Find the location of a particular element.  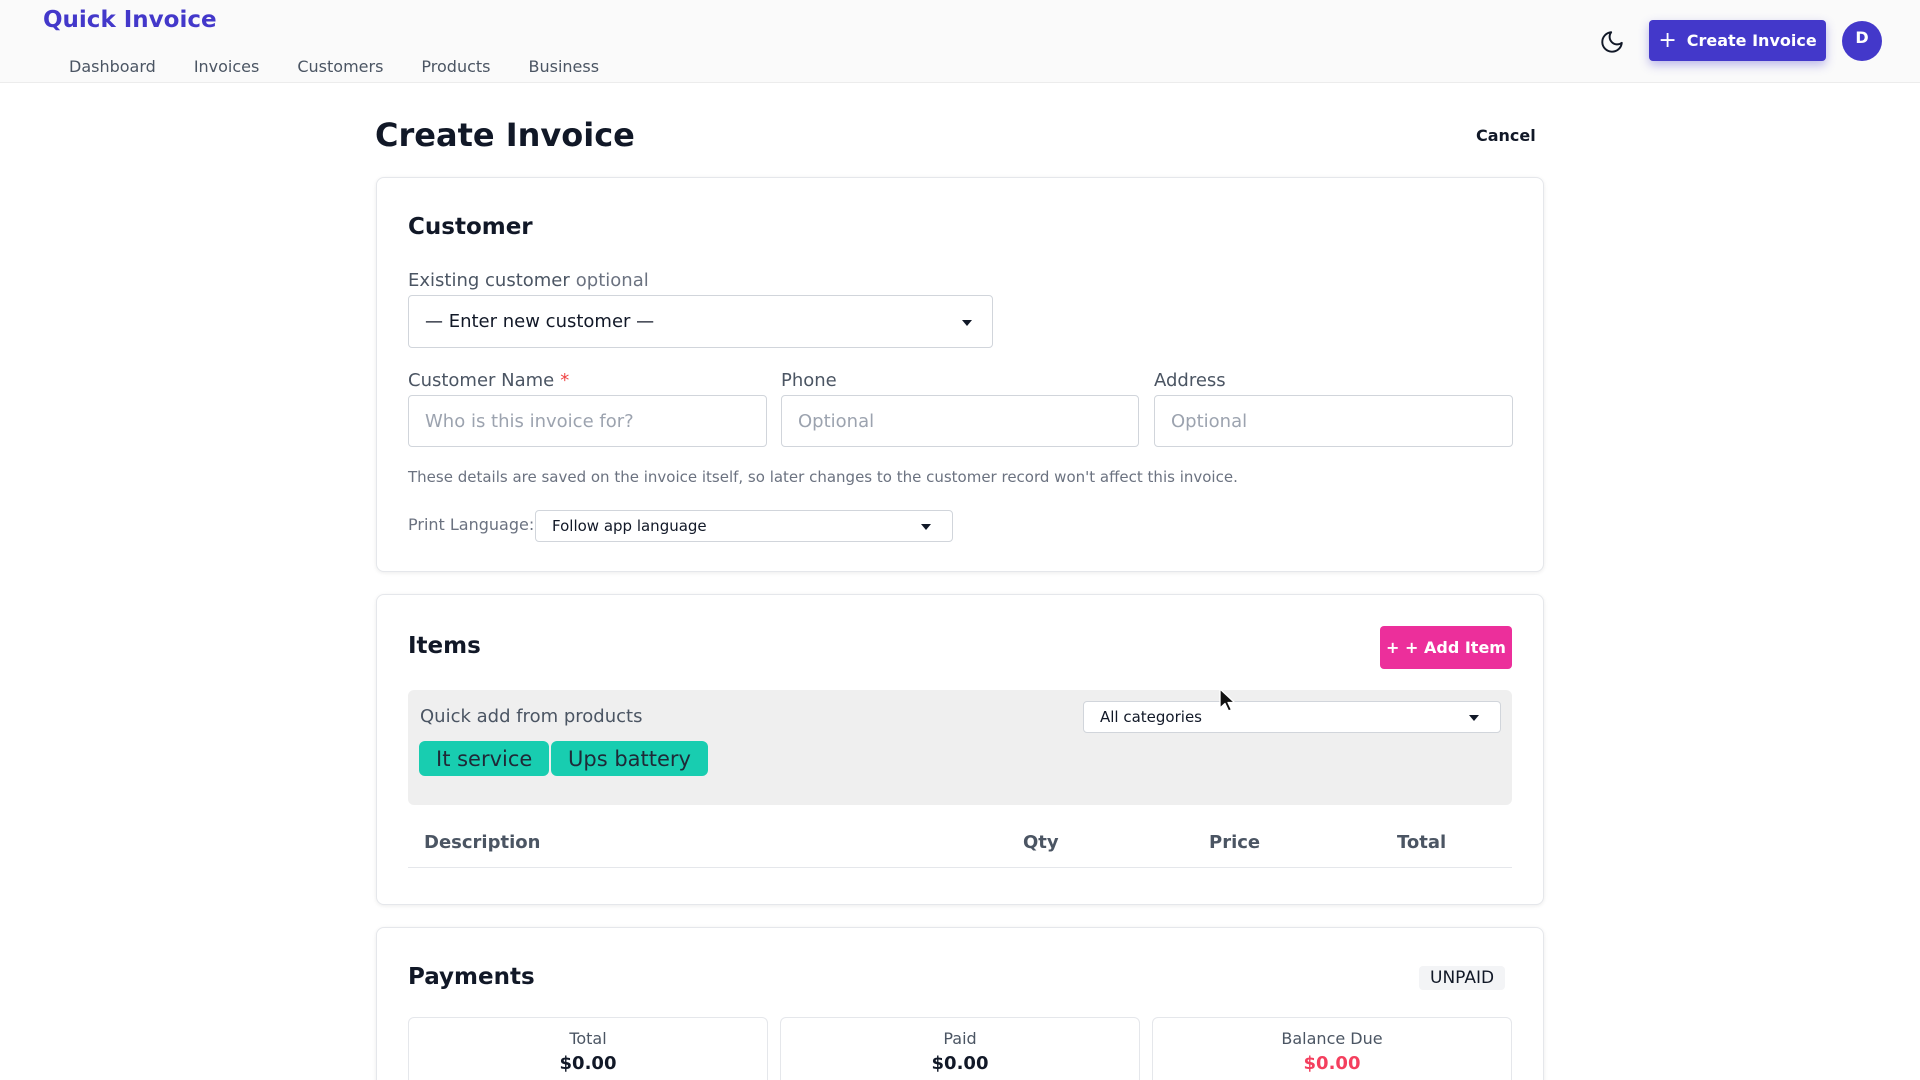

address-label: Address is located at coordinates (1190, 380).